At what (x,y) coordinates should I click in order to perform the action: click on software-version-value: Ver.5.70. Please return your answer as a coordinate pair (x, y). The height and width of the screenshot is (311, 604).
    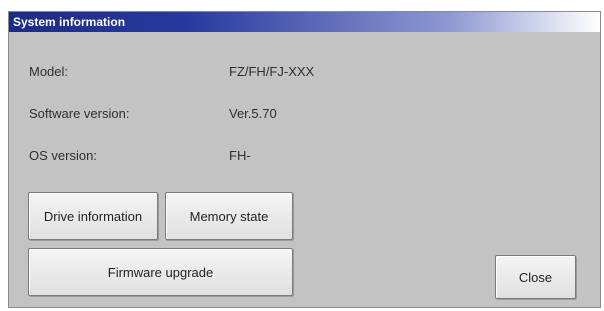
    Looking at the image, I should click on (253, 113).